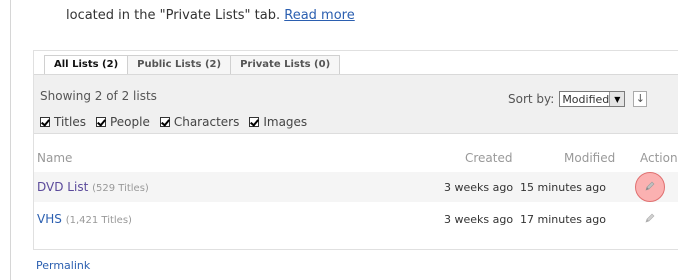 Image resolution: width=678 pixels, height=280 pixels. What do you see at coordinates (54, 158) in the screenshot?
I see `column-header-name: Name` at bounding box center [54, 158].